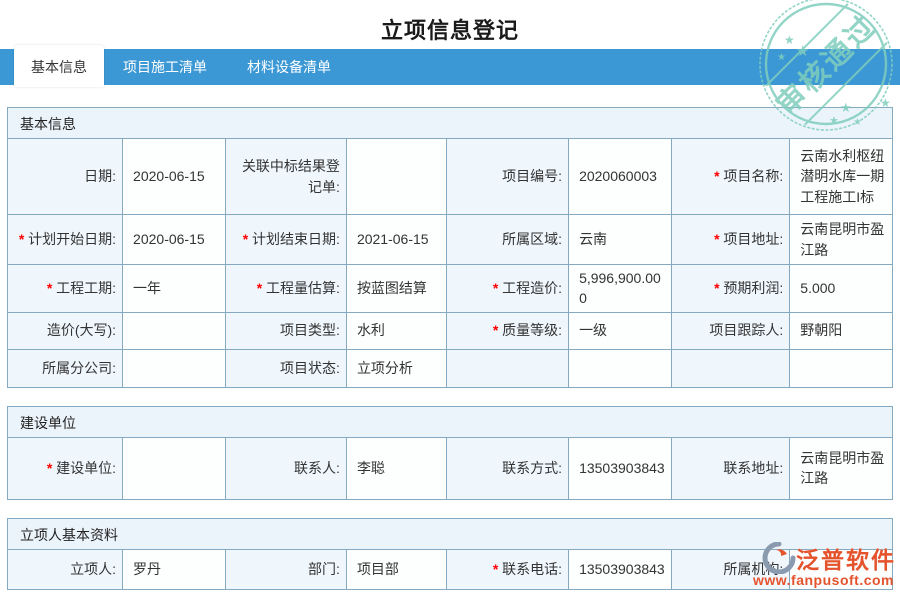 This screenshot has height=600, width=900. What do you see at coordinates (449, 30) in the screenshot?
I see `page-title: 立项信息登记` at bounding box center [449, 30].